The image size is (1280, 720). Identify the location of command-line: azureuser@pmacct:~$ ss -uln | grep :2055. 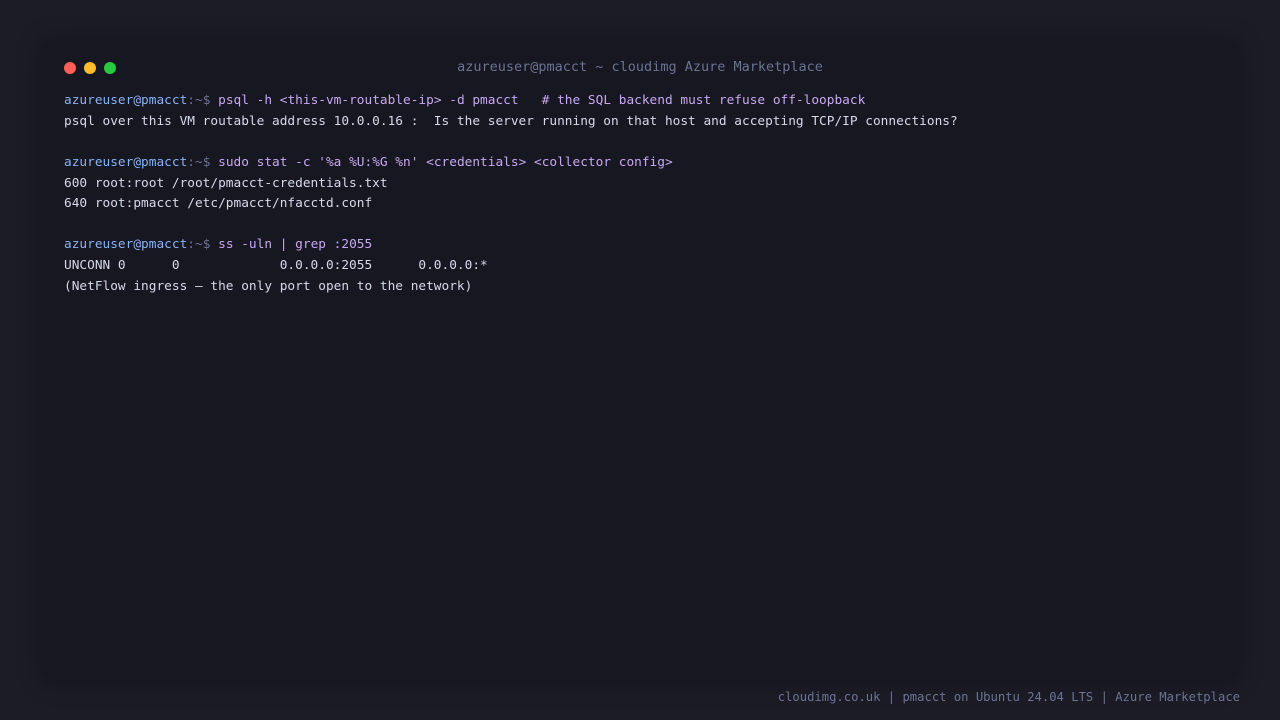
(639, 245).